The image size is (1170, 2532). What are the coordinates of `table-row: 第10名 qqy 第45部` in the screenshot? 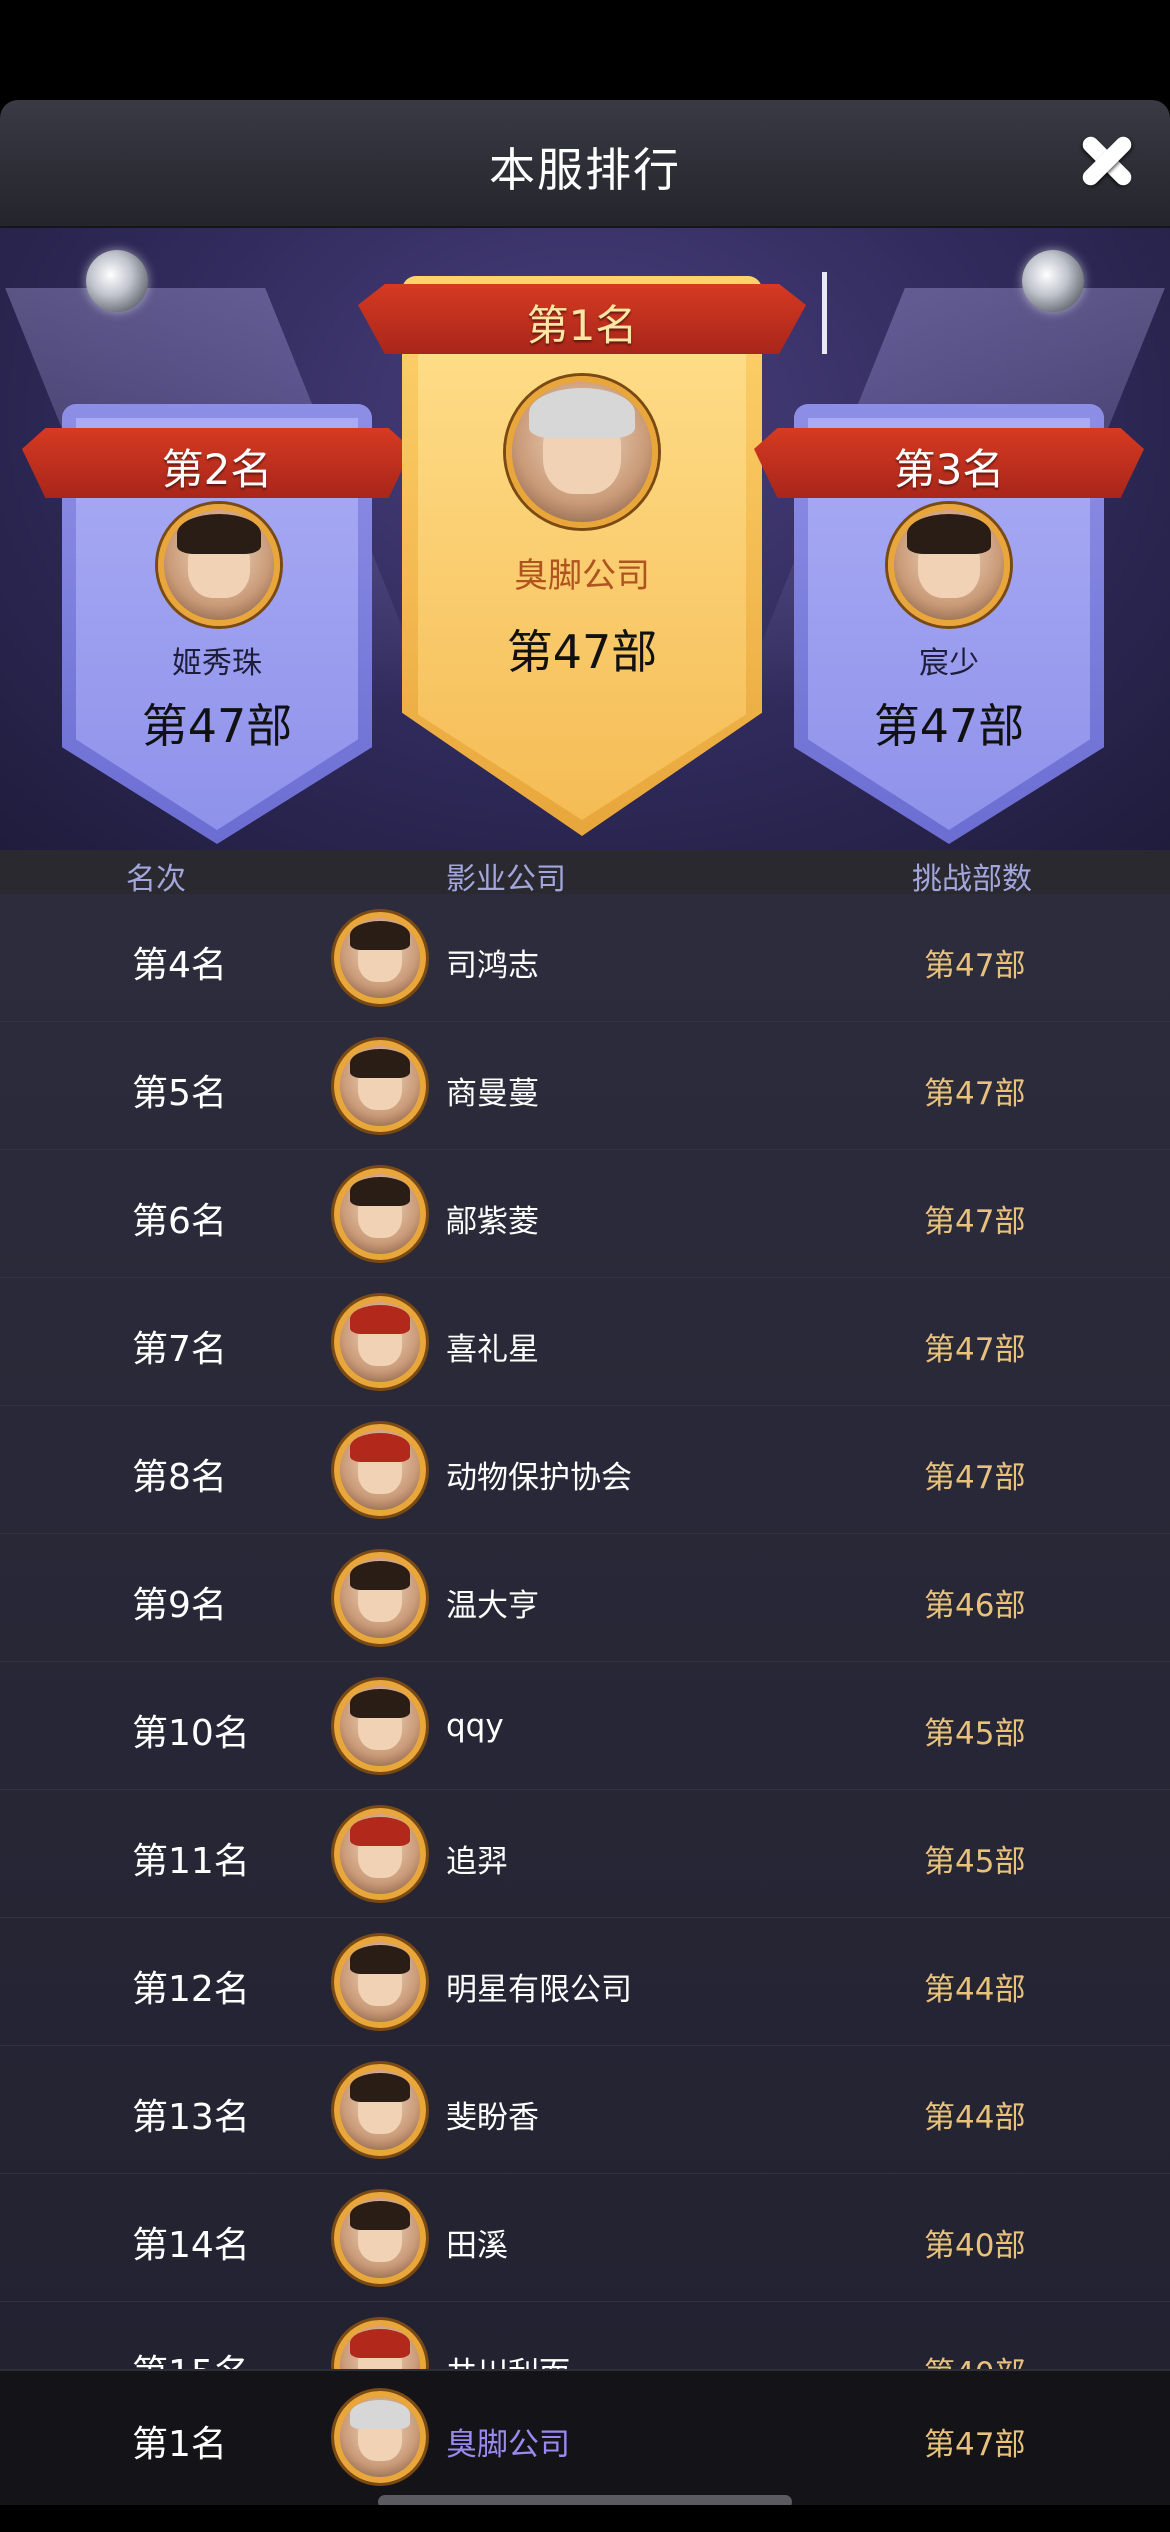 It's located at (585, 1726).